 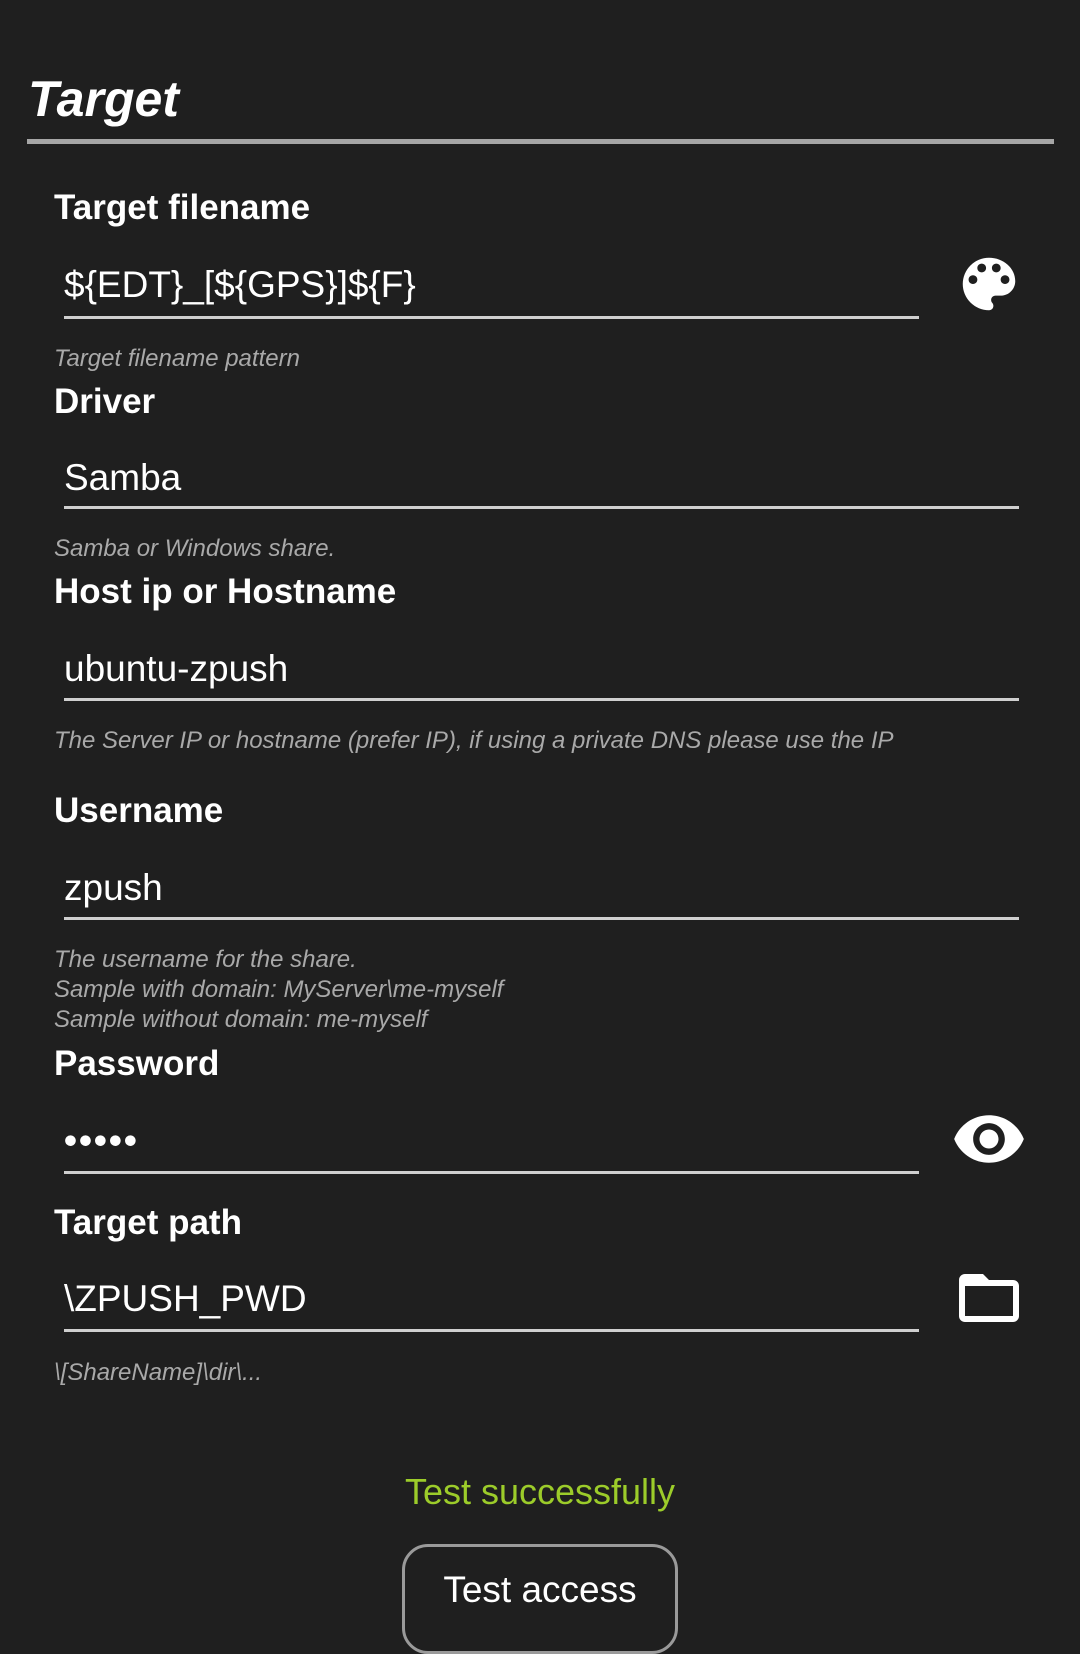 I want to click on target-filename-underline, so click(x=491, y=317).